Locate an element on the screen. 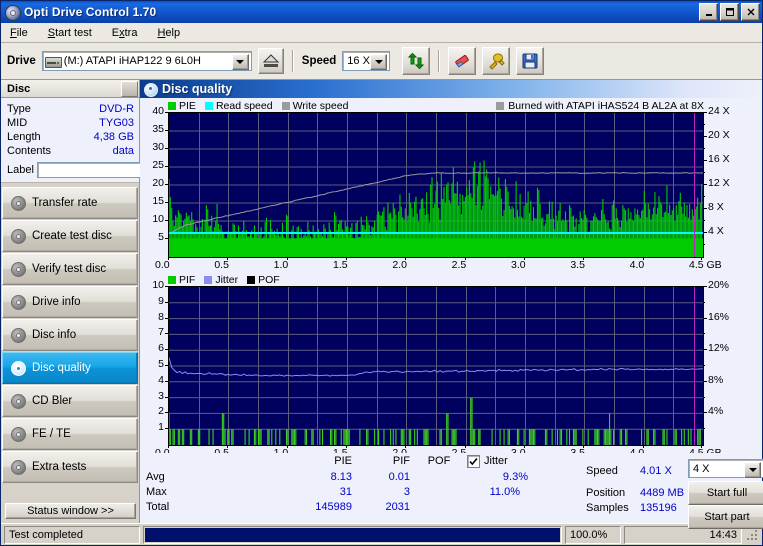 The height and width of the screenshot is (546, 763). test-speed-select: 4 X is located at coordinates (725, 468).